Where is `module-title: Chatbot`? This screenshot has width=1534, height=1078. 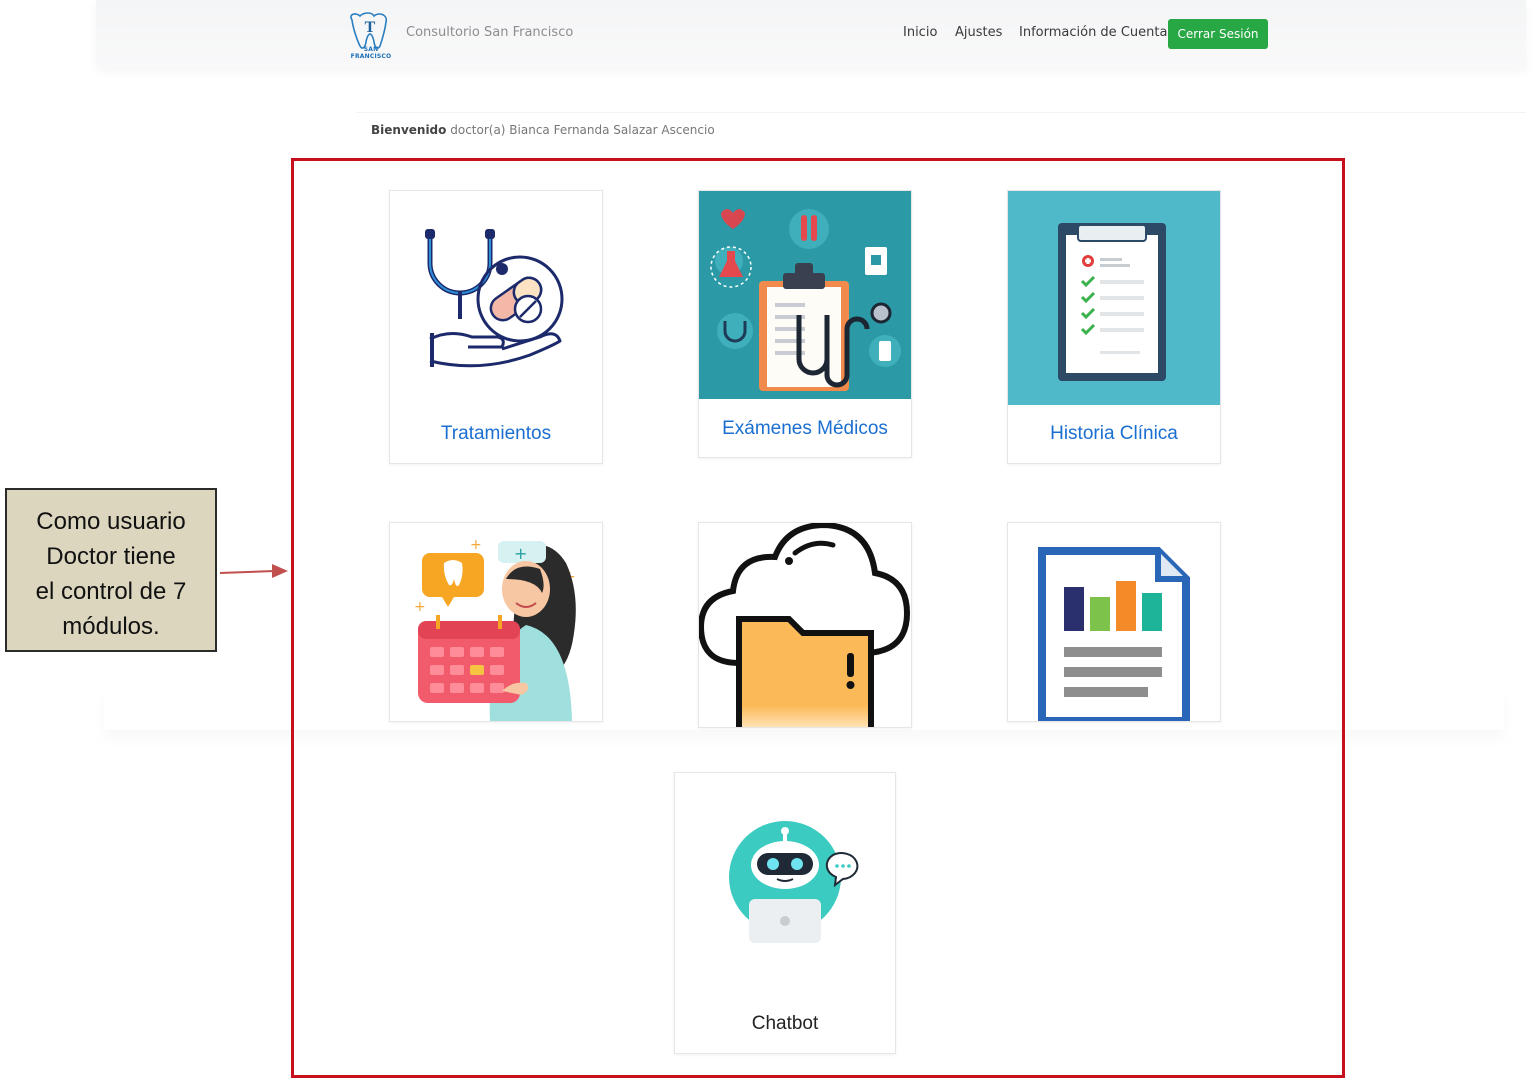 module-title: Chatbot is located at coordinates (785, 1023).